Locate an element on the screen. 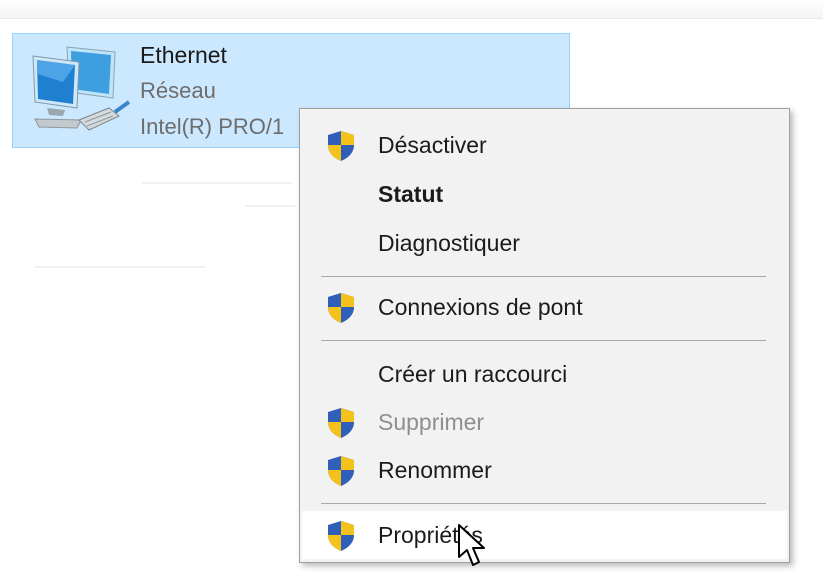  menu-item-supprimer: Supprimer is located at coordinates (544, 422).